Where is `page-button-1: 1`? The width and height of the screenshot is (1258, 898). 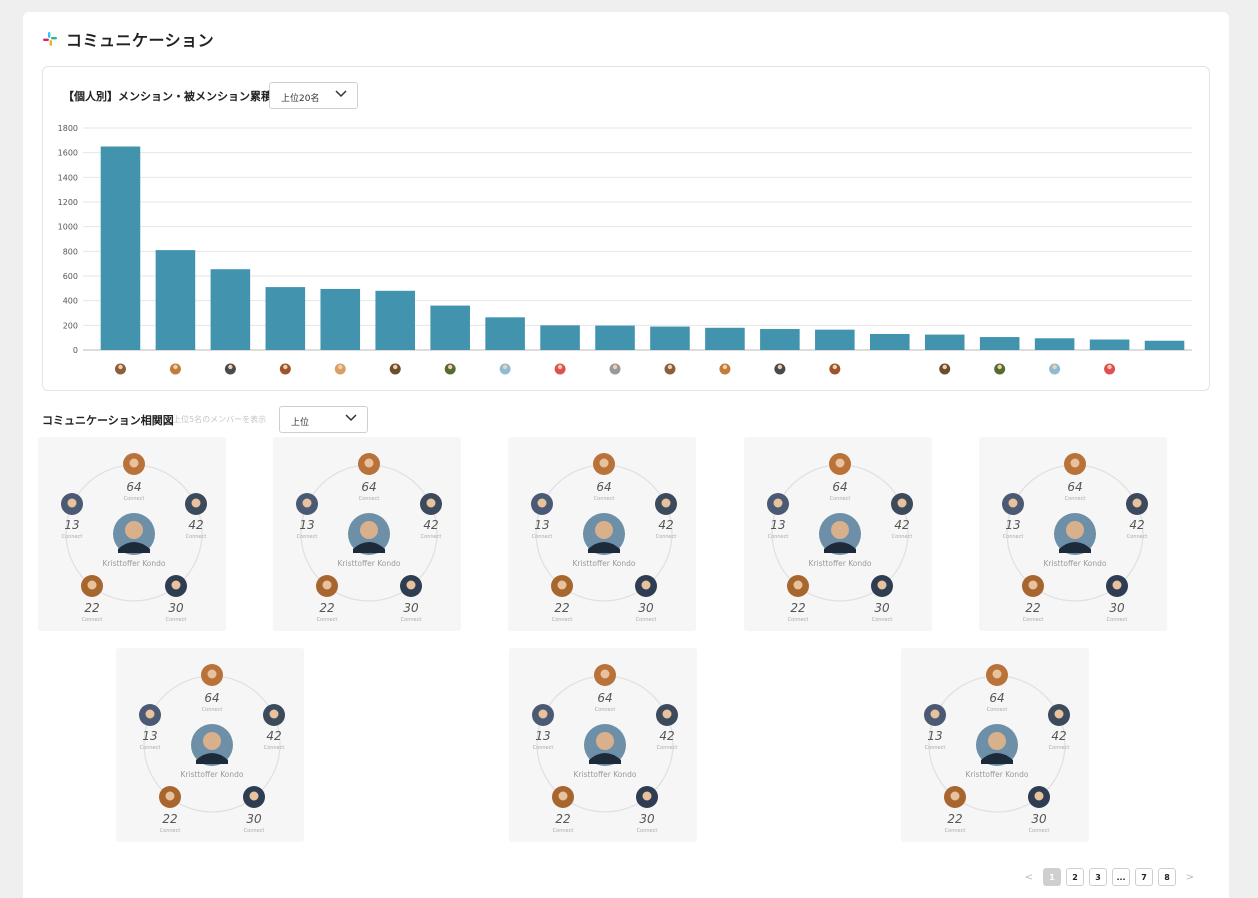
page-button-1: 1 is located at coordinates (1052, 877).